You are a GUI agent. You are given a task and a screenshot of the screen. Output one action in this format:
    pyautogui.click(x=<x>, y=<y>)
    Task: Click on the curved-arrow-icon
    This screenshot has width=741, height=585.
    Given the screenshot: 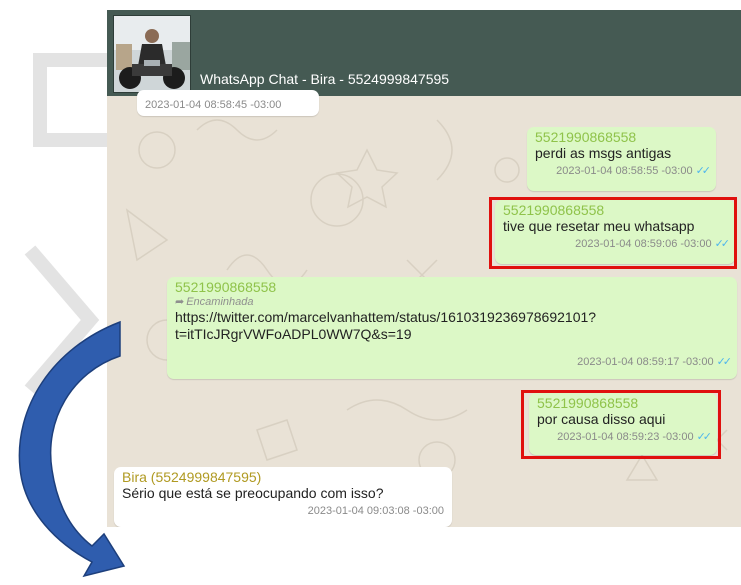 What is the action you would take?
    pyautogui.click(x=72, y=449)
    